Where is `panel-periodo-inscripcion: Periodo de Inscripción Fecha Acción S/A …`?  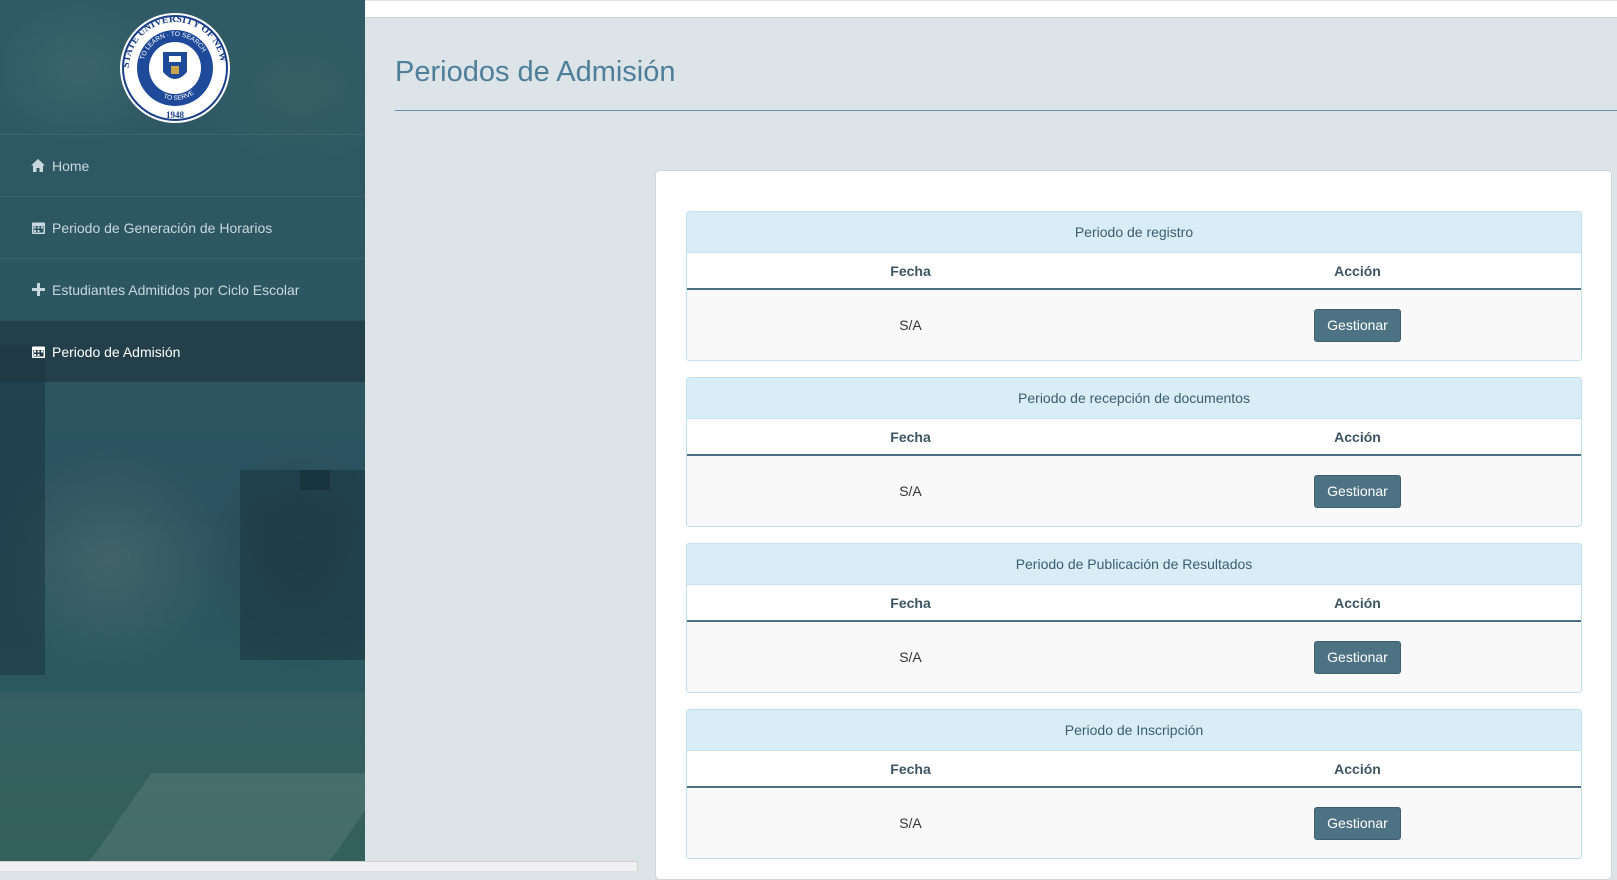
panel-periodo-inscripcion: Periodo de Inscripción Fecha Acción S/A … is located at coordinates (1134, 784).